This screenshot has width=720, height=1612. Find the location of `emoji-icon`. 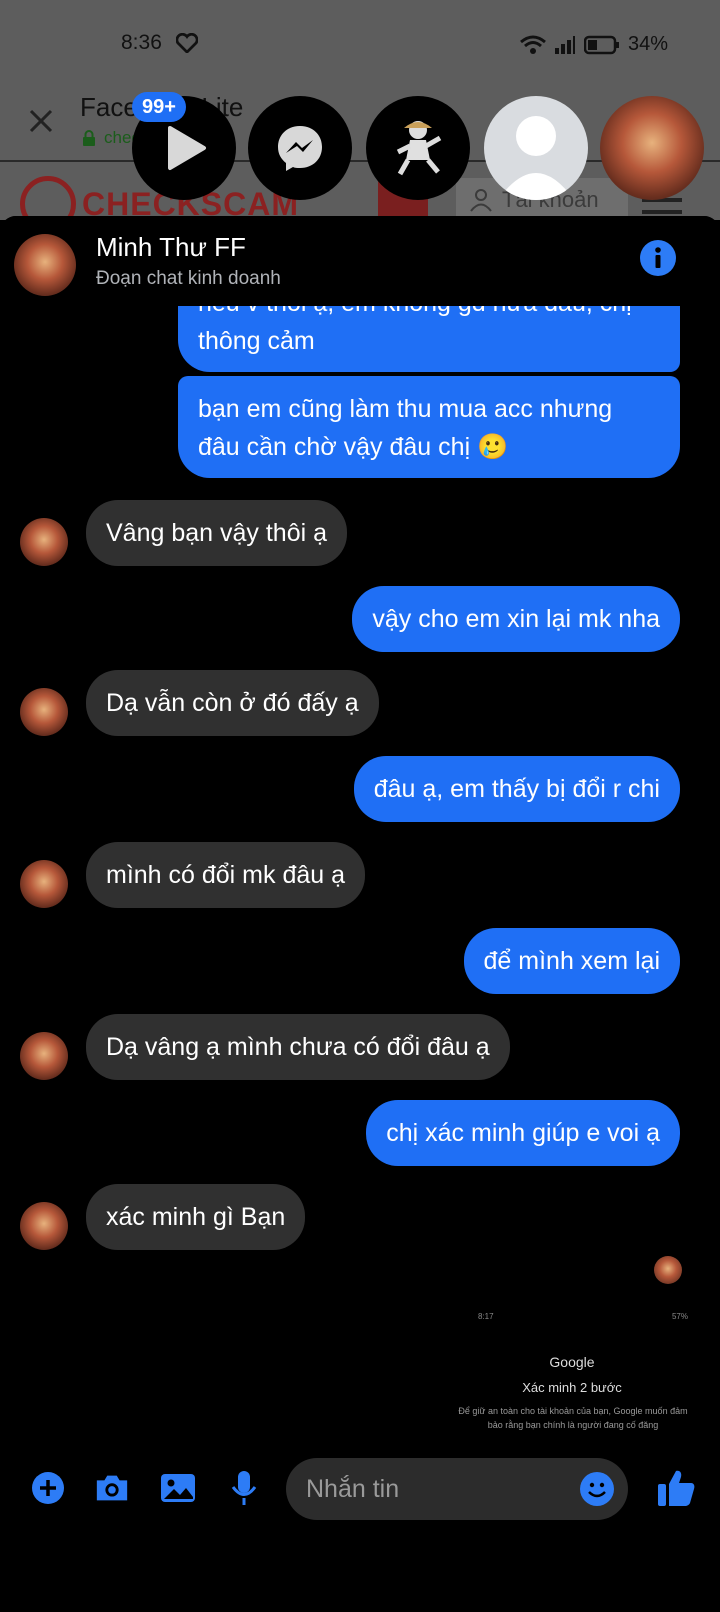

emoji-icon is located at coordinates (597, 1490).